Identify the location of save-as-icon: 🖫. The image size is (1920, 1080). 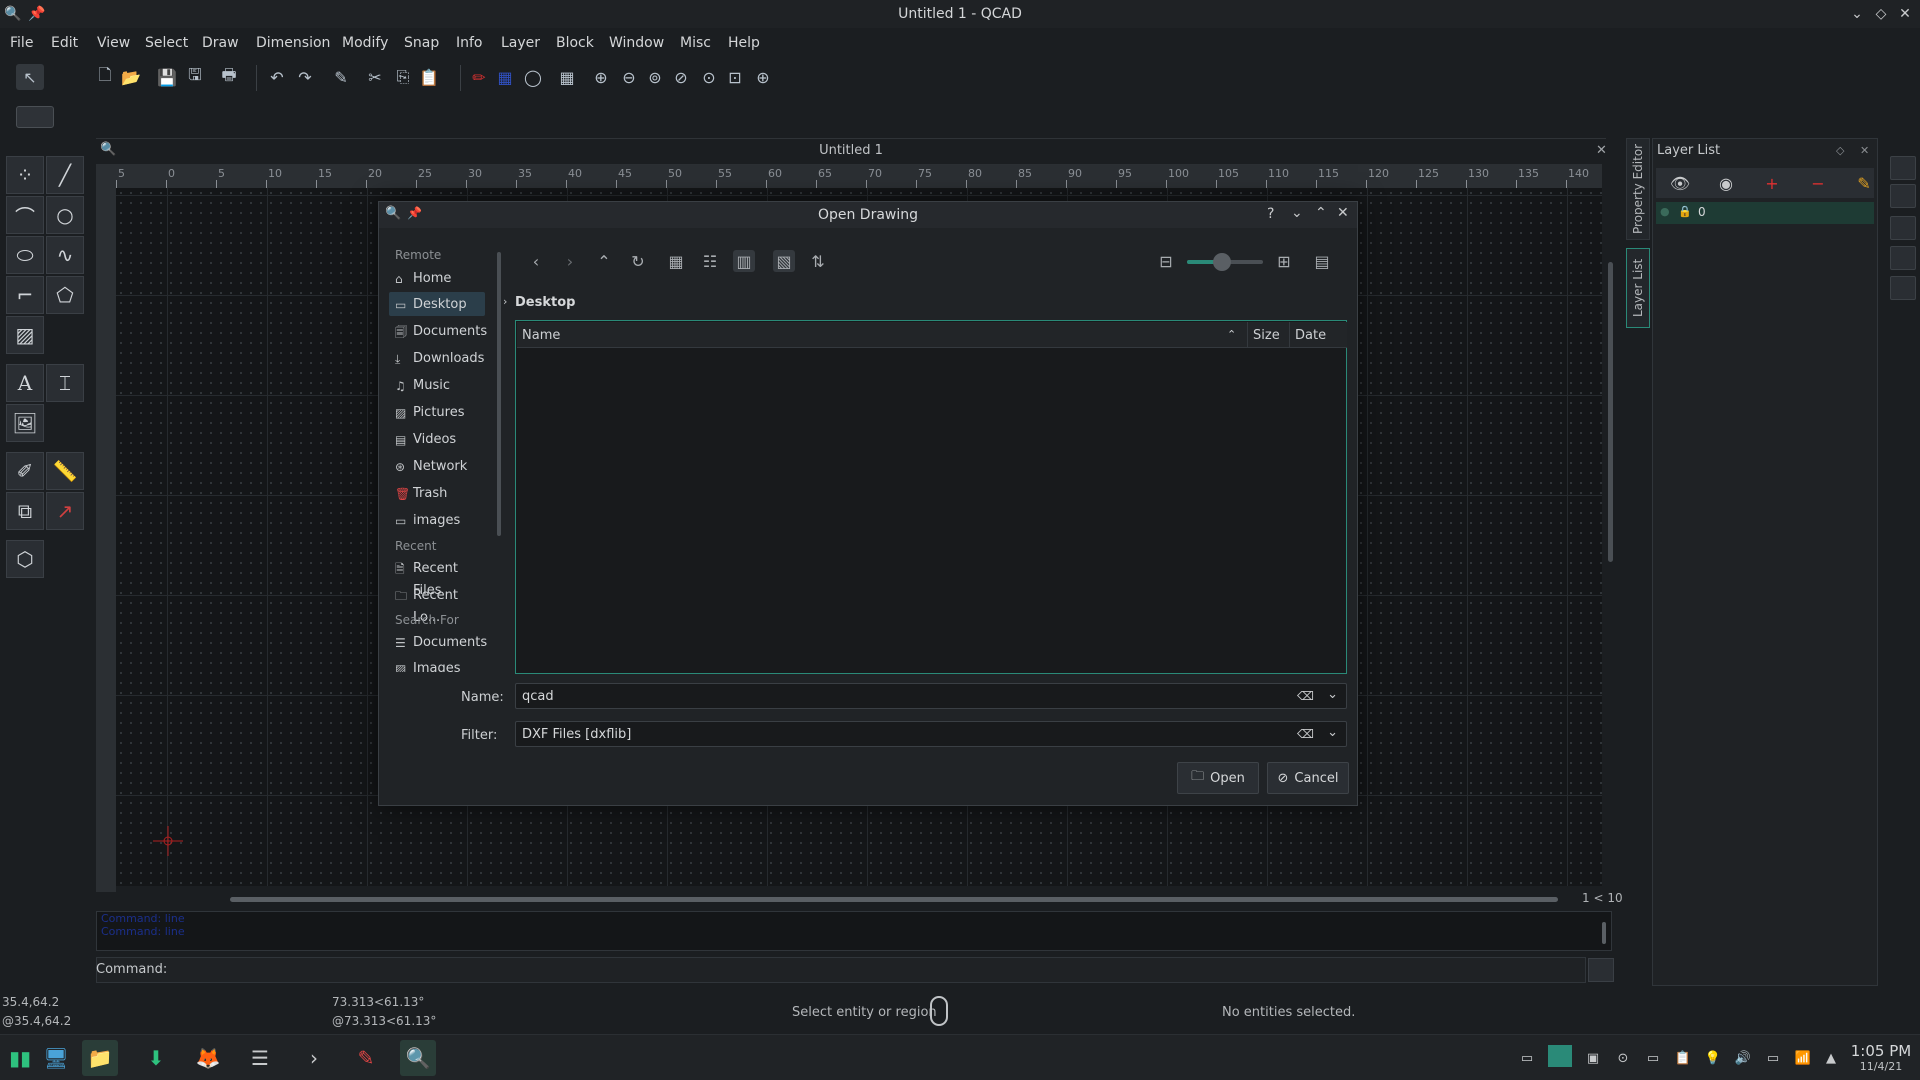
(195, 77).